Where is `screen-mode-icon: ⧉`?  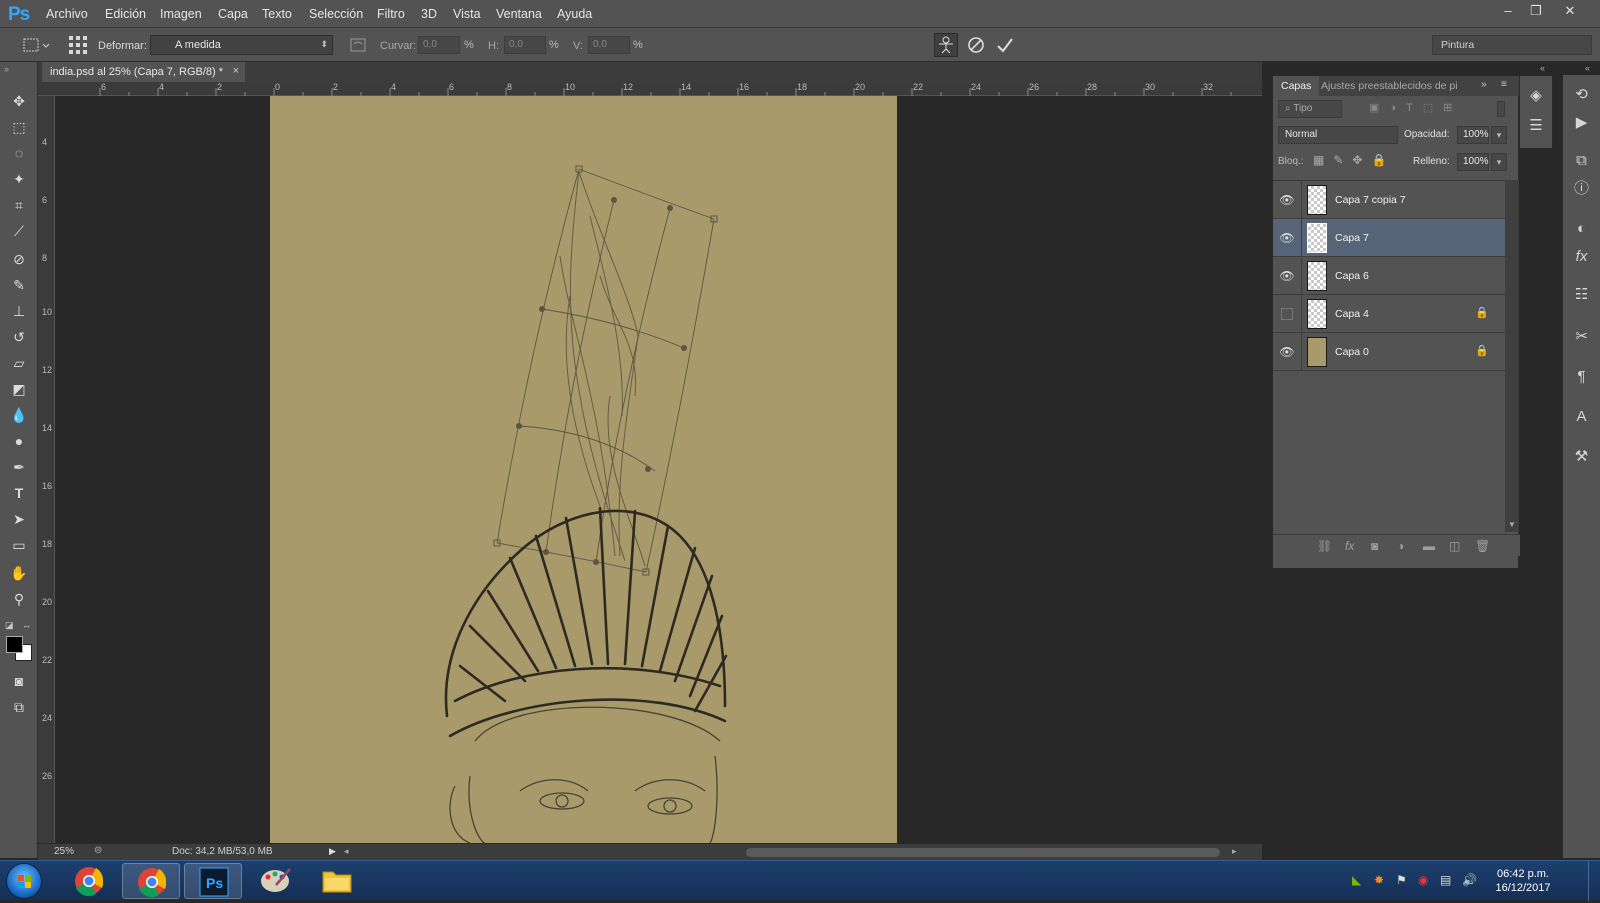 screen-mode-icon: ⧉ is located at coordinates (19, 707).